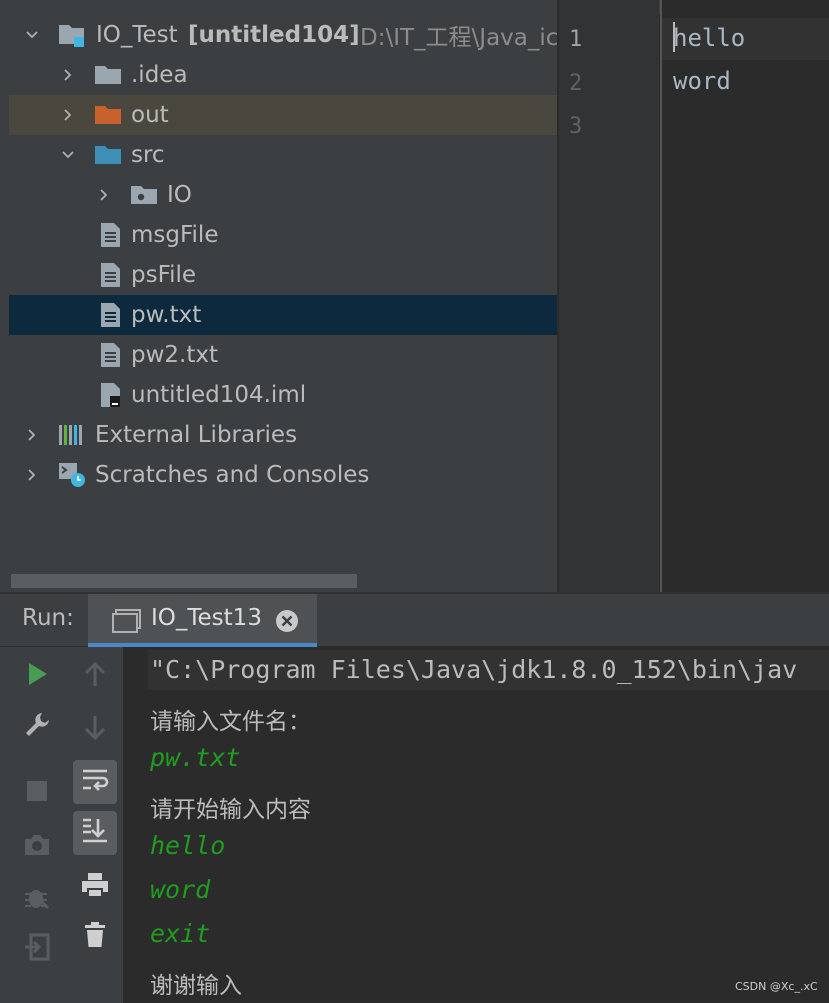 The image size is (829, 1003). What do you see at coordinates (230, 722) in the screenshot?
I see `console-output-line: 请输入文件名：` at bounding box center [230, 722].